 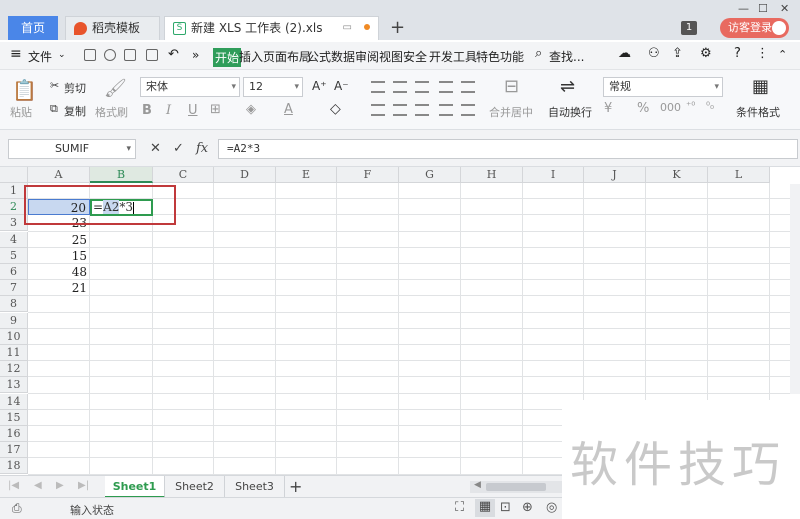 What do you see at coordinates (527, 507) in the screenshot?
I see `reading-view-icon: ⊕` at bounding box center [527, 507].